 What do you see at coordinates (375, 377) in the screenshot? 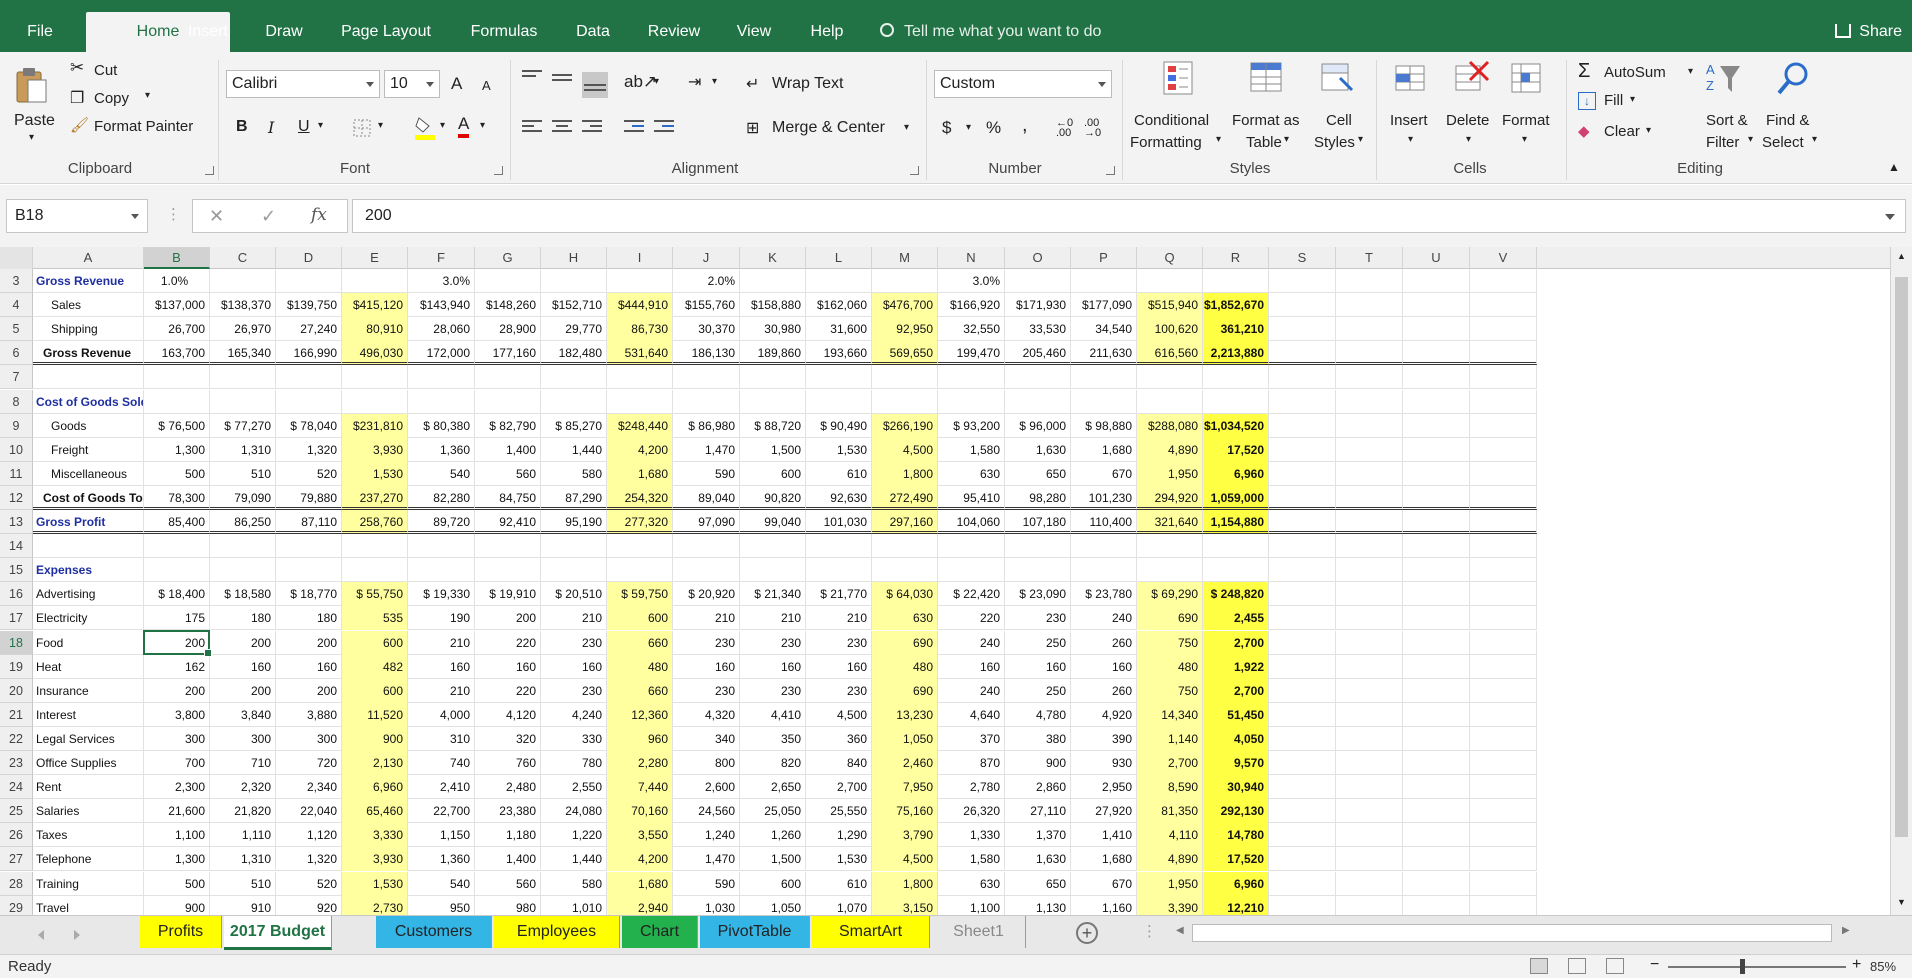
I see `cell-e7` at bounding box center [375, 377].